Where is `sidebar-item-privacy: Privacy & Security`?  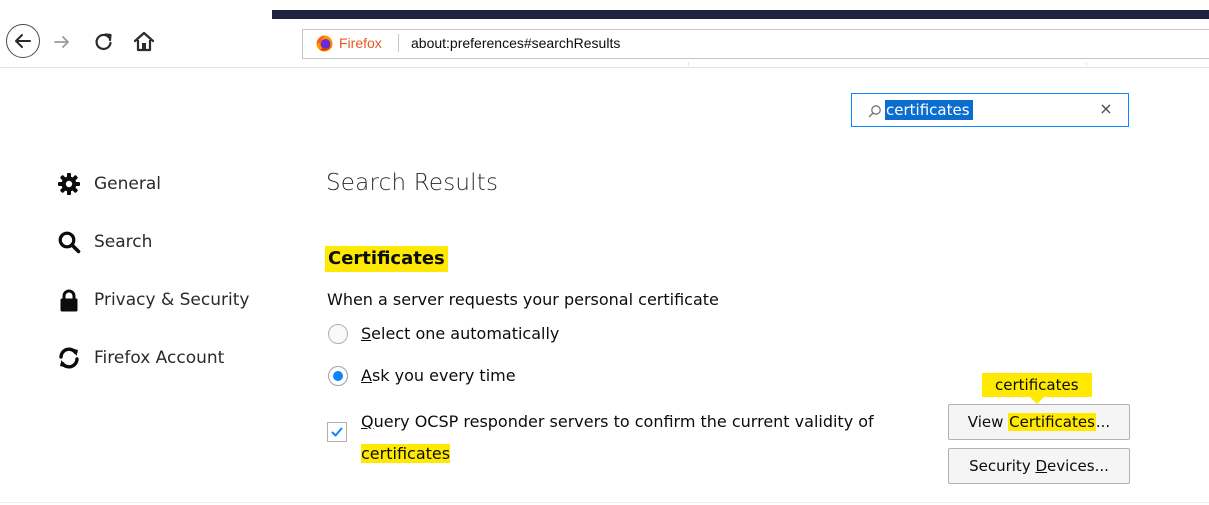 sidebar-item-privacy: Privacy & Security is located at coordinates (157, 299).